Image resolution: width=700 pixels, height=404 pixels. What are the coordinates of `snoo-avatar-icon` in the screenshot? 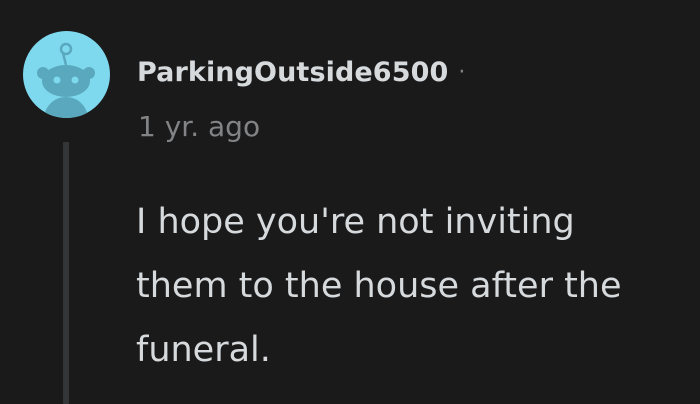 It's located at (66, 80).